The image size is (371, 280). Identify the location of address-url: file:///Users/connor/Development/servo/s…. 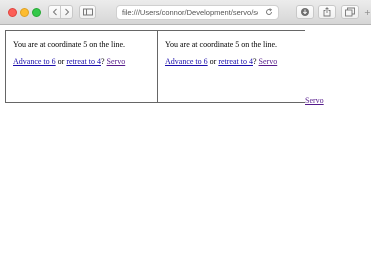
(190, 12).